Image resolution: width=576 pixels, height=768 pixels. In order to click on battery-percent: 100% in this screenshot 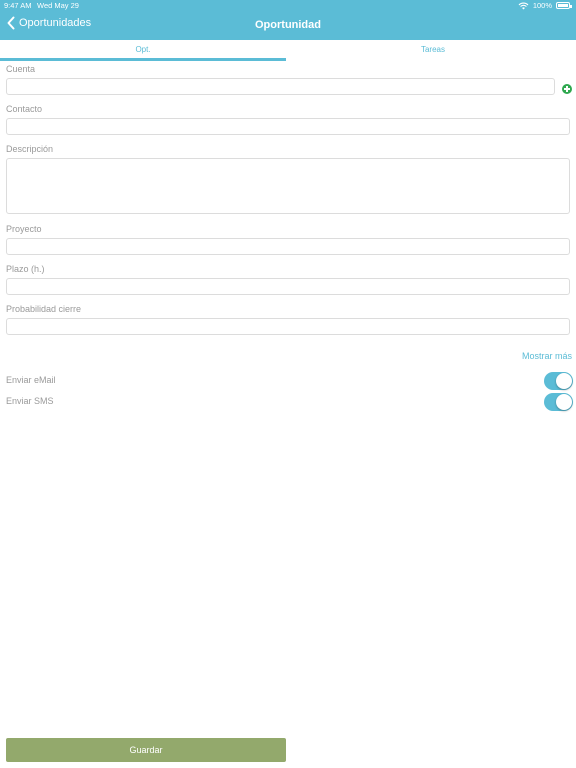, I will do `click(542, 5)`.